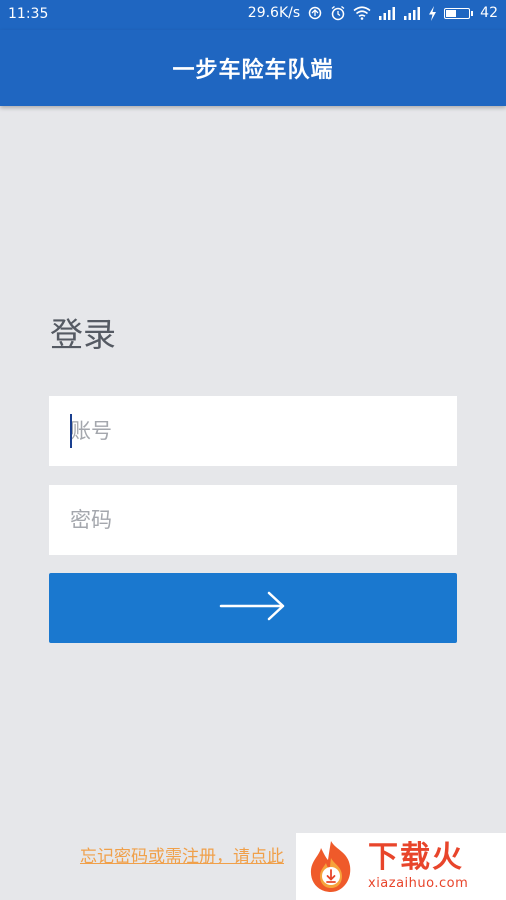 This screenshot has height=900, width=506. I want to click on password-input, so click(253, 520).